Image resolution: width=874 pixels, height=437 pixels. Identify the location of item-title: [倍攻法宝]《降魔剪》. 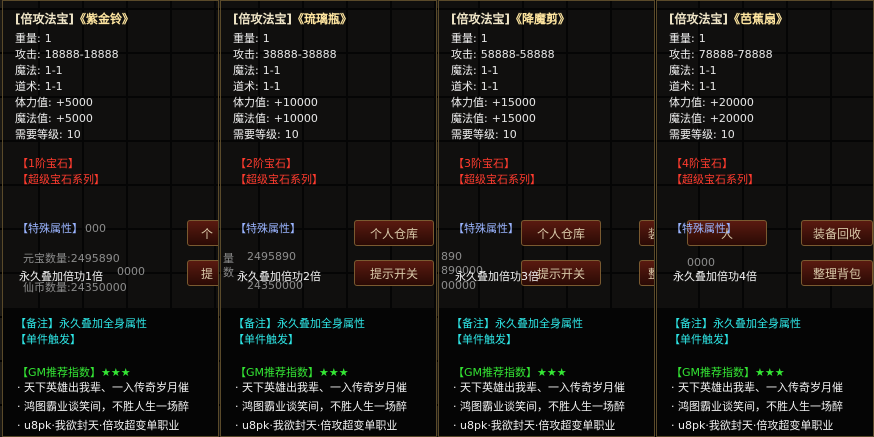
(510, 19).